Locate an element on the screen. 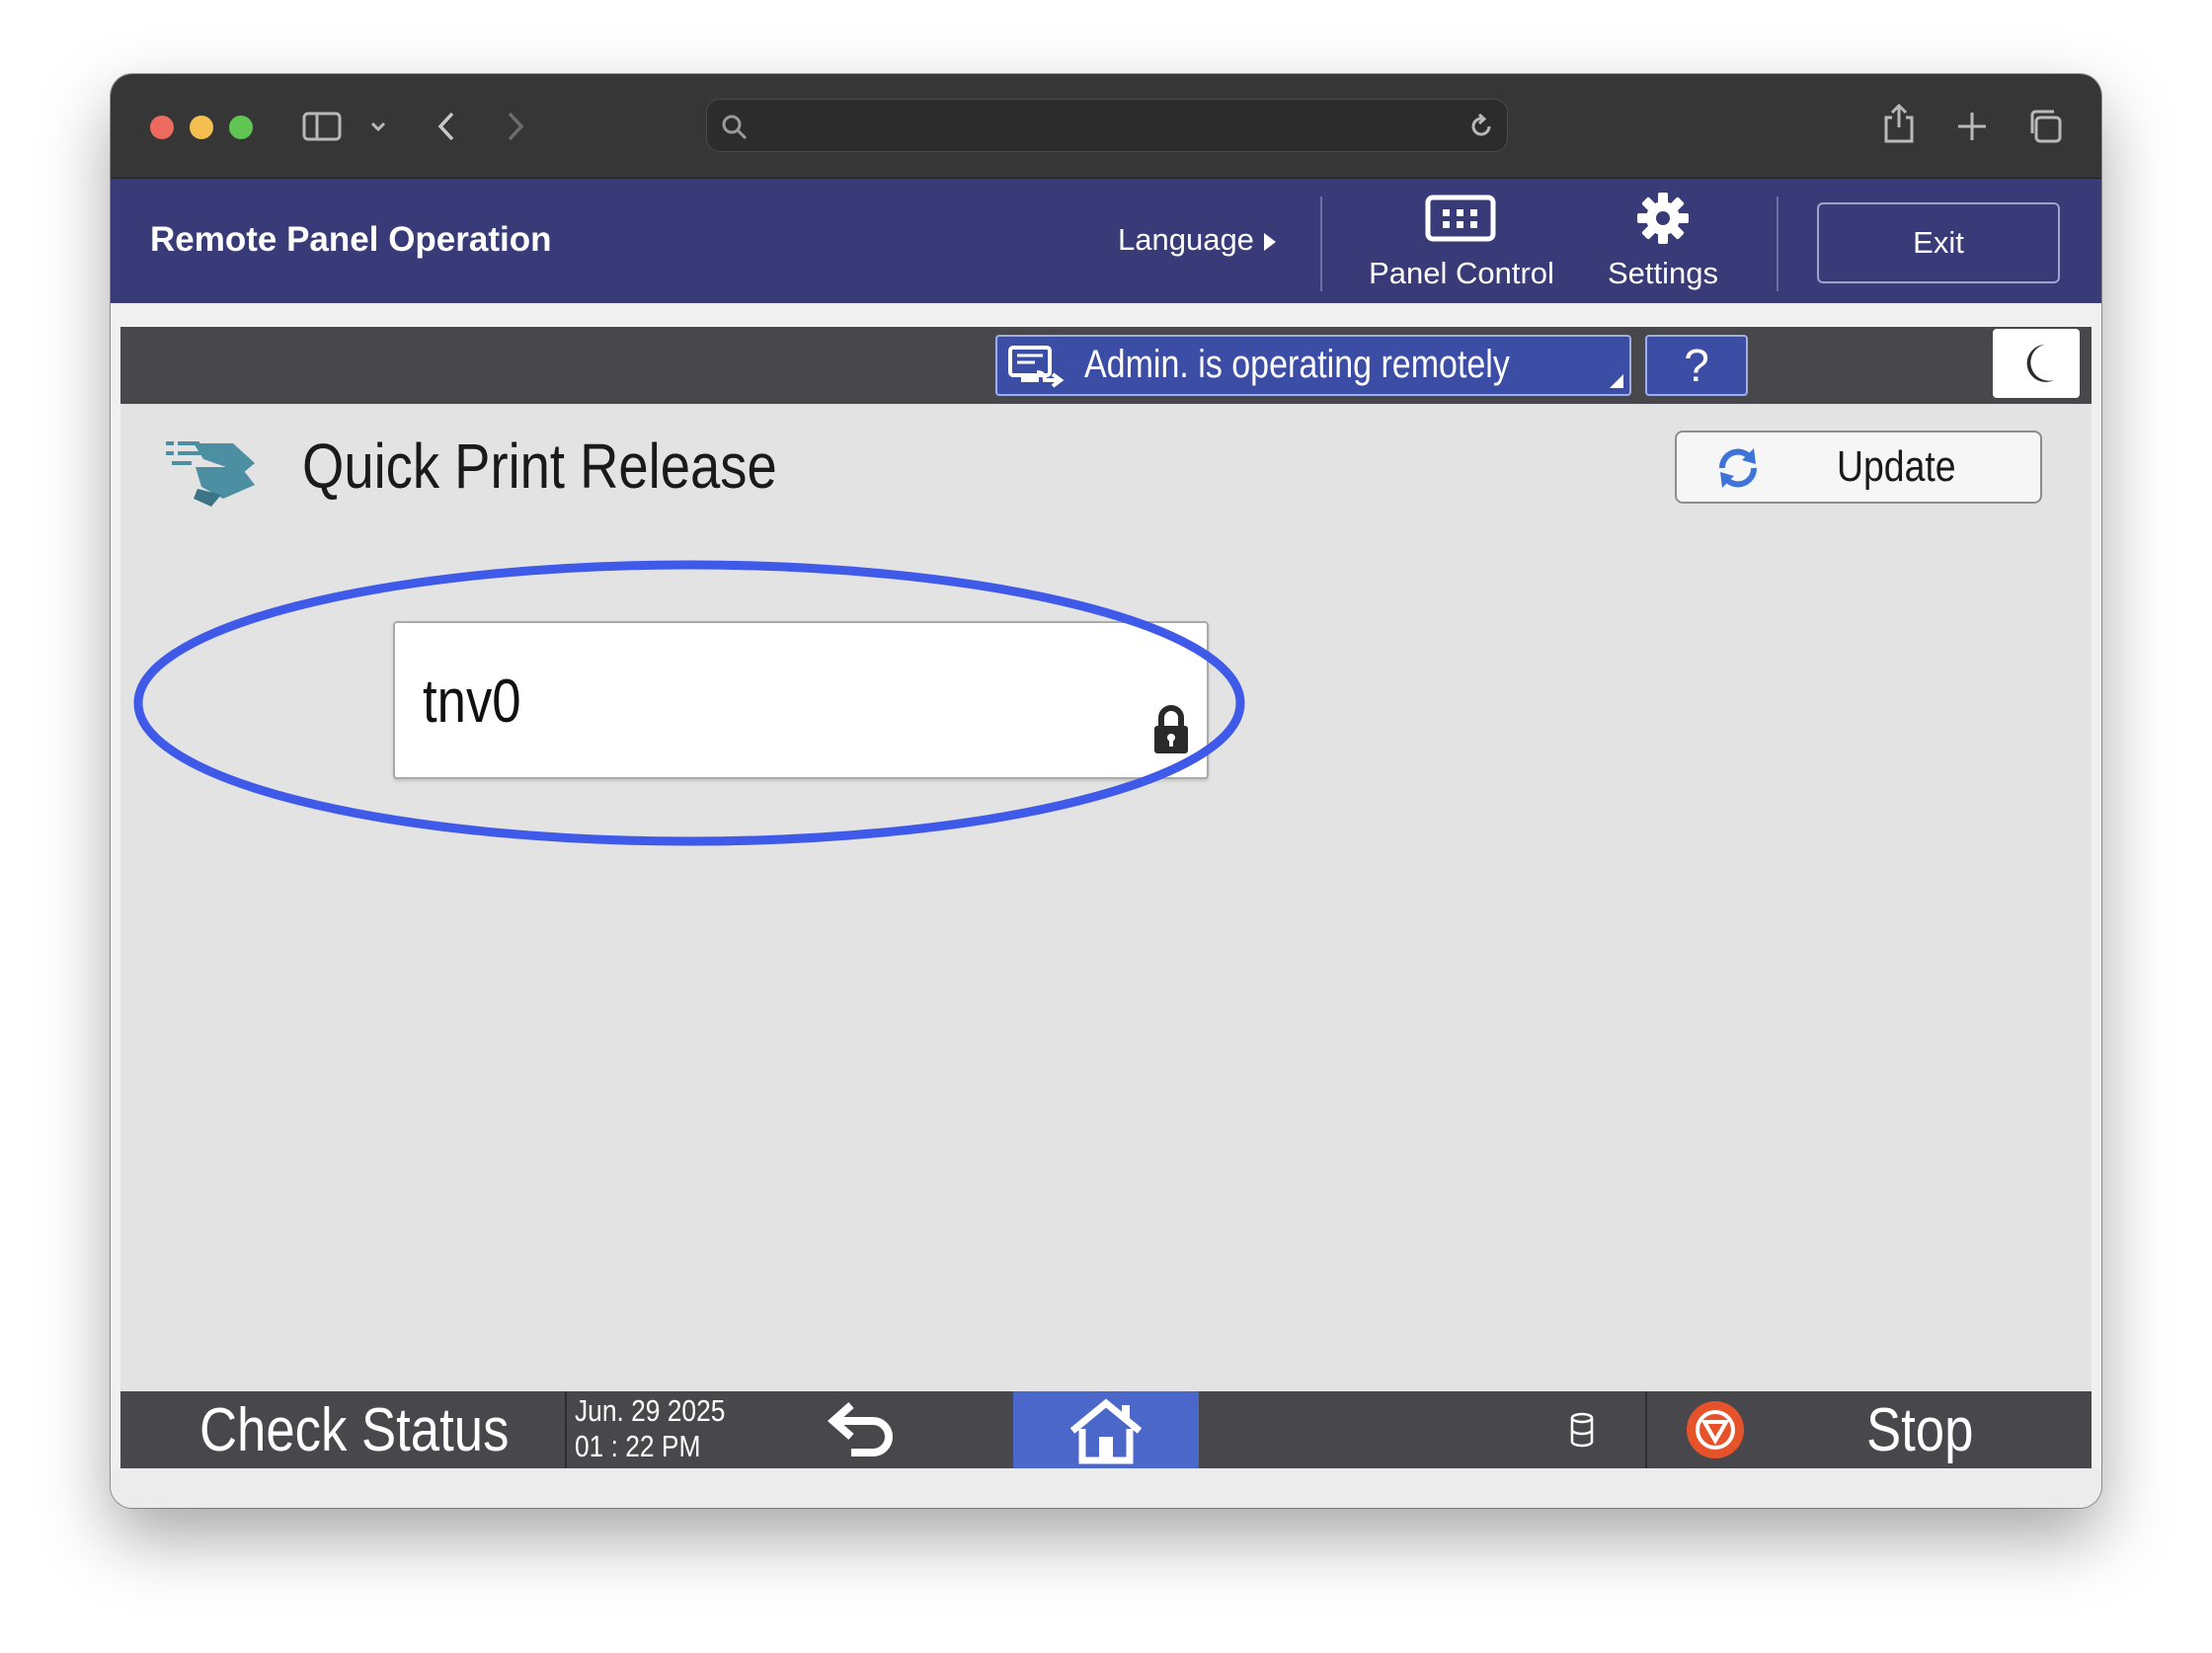 The height and width of the screenshot is (1653, 2212). gear-icon is located at coordinates (1663, 218).